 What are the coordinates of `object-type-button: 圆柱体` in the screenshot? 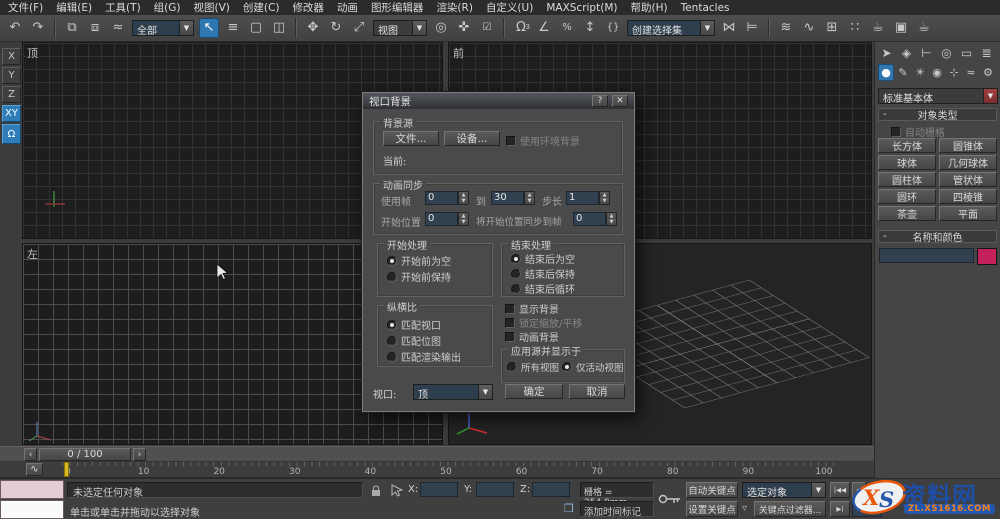 It's located at (907, 179).